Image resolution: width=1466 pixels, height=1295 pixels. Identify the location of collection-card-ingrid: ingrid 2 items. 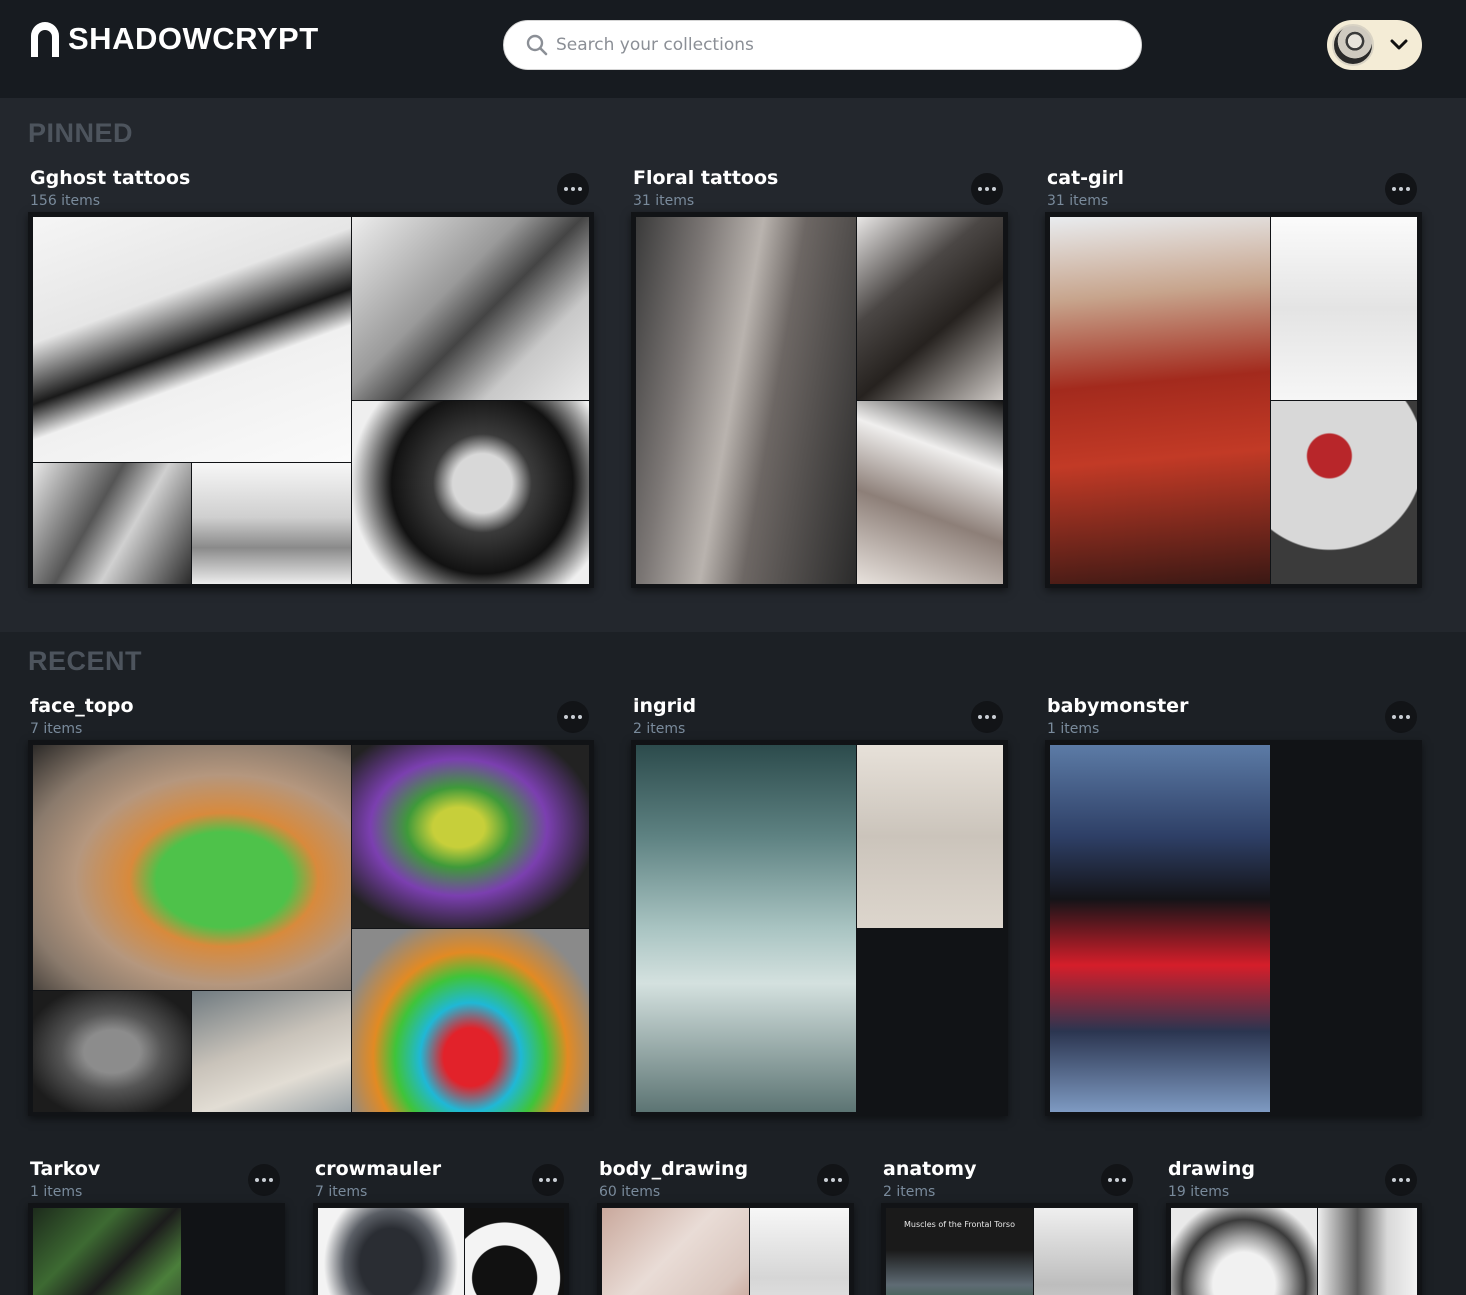
(819, 907).